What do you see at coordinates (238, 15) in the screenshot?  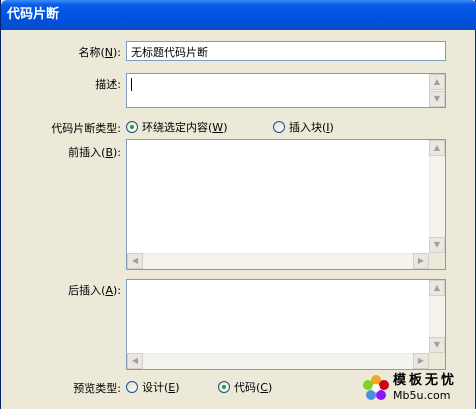 I see `title-bar: 代码片断` at bounding box center [238, 15].